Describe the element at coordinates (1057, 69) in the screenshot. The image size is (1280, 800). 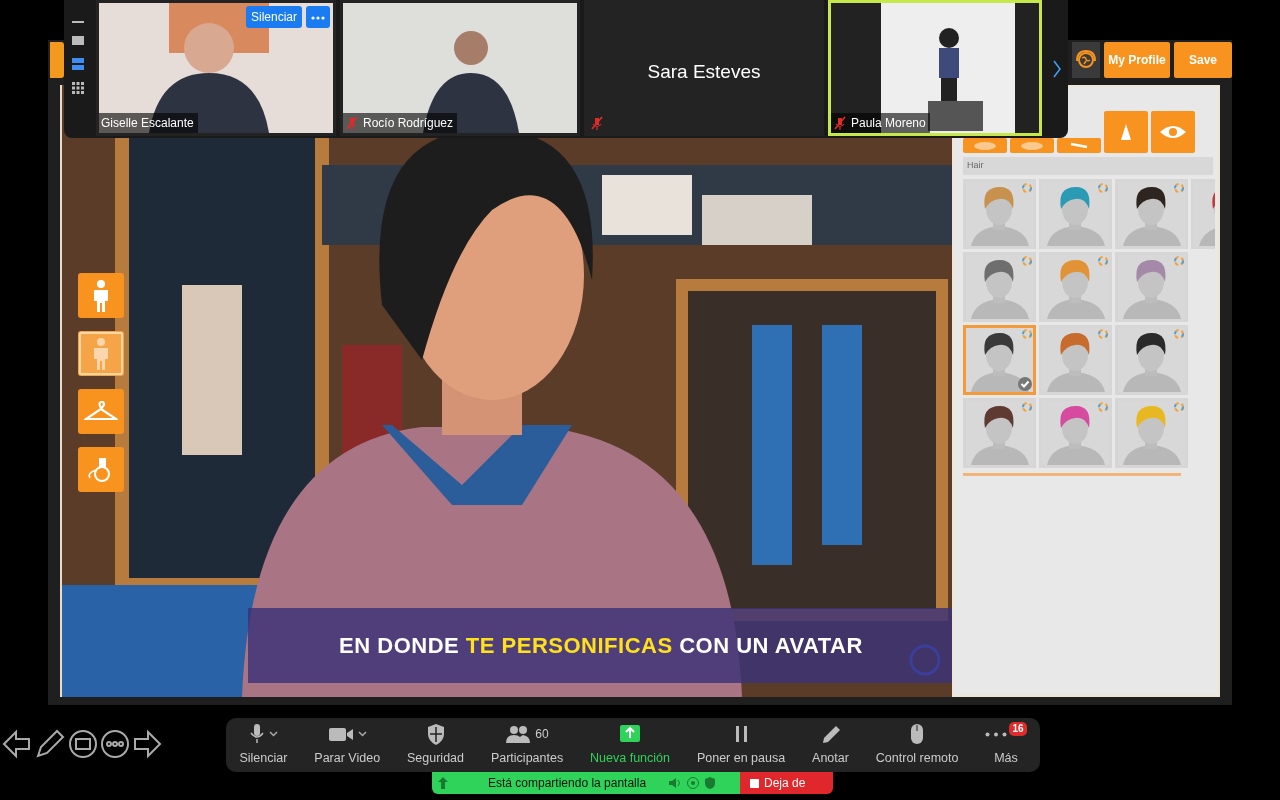
I see `chevron-right-icon` at that location.